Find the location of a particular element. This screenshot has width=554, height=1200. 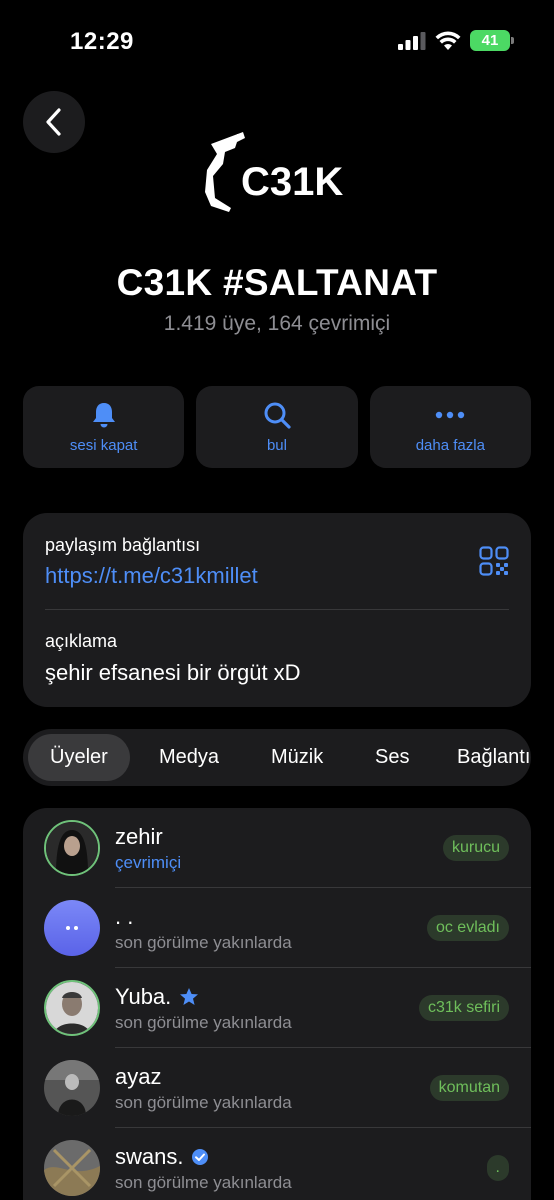

info-divider is located at coordinates (277, 609).